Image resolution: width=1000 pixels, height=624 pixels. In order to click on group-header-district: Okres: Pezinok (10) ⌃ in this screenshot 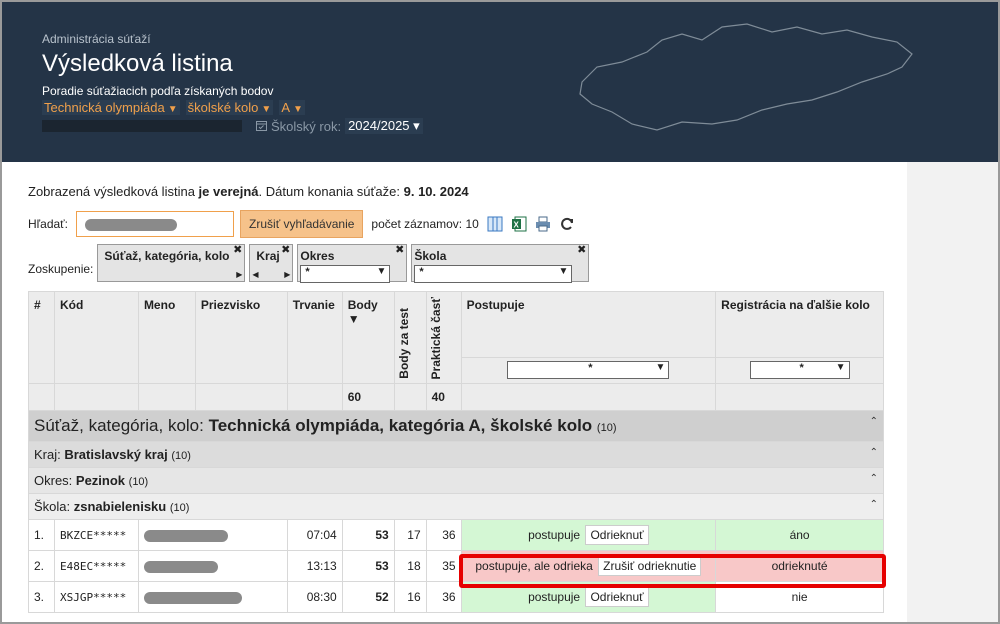, I will do `click(456, 480)`.